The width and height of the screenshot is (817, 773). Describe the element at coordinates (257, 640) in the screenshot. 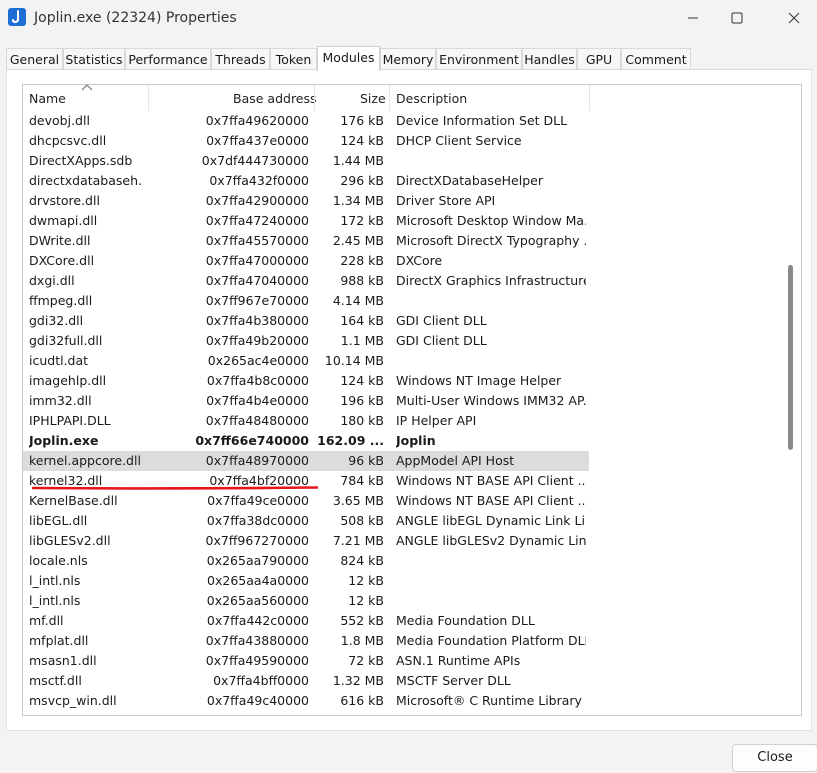

I see `base-address-cell: 0x7ffa43880000` at that location.